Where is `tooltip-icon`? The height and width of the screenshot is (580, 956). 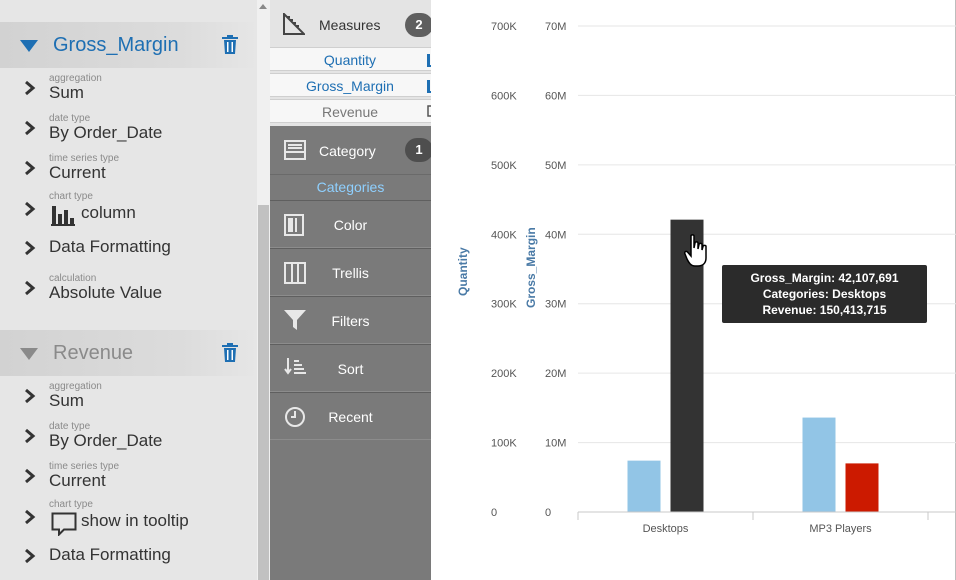 tooltip-icon is located at coordinates (64, 524).